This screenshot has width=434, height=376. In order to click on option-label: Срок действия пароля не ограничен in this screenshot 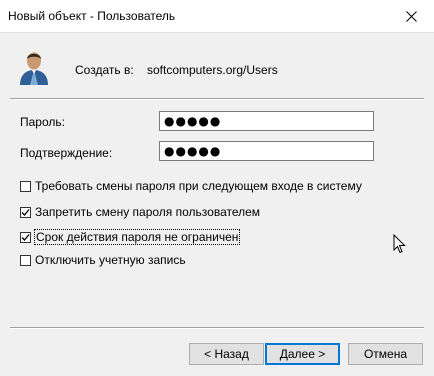, I will do `click(137, 237)`.